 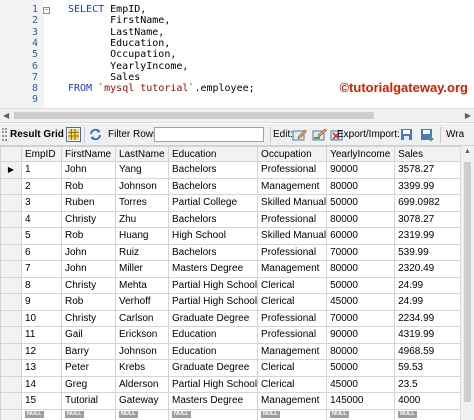 I want to click on cell-empid: 8, so click(x=41, y=285).